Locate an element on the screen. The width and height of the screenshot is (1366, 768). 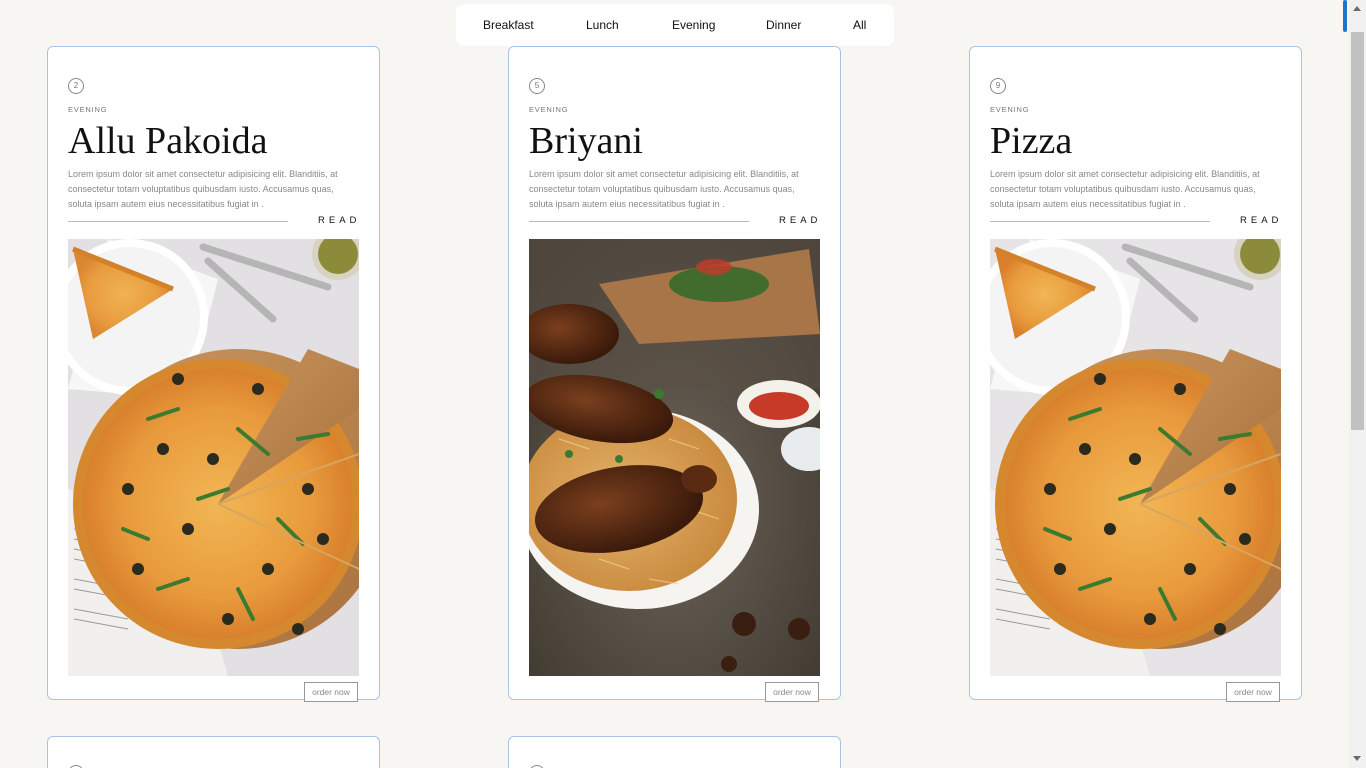
nav-item-dinner: Dinner is located at coordinates (783, 25).